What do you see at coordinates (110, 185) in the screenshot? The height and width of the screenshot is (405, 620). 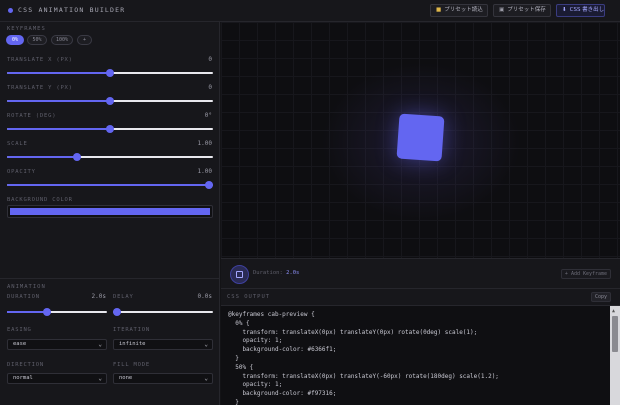 I see `opacity-slider` at bounding box center [110, 185].